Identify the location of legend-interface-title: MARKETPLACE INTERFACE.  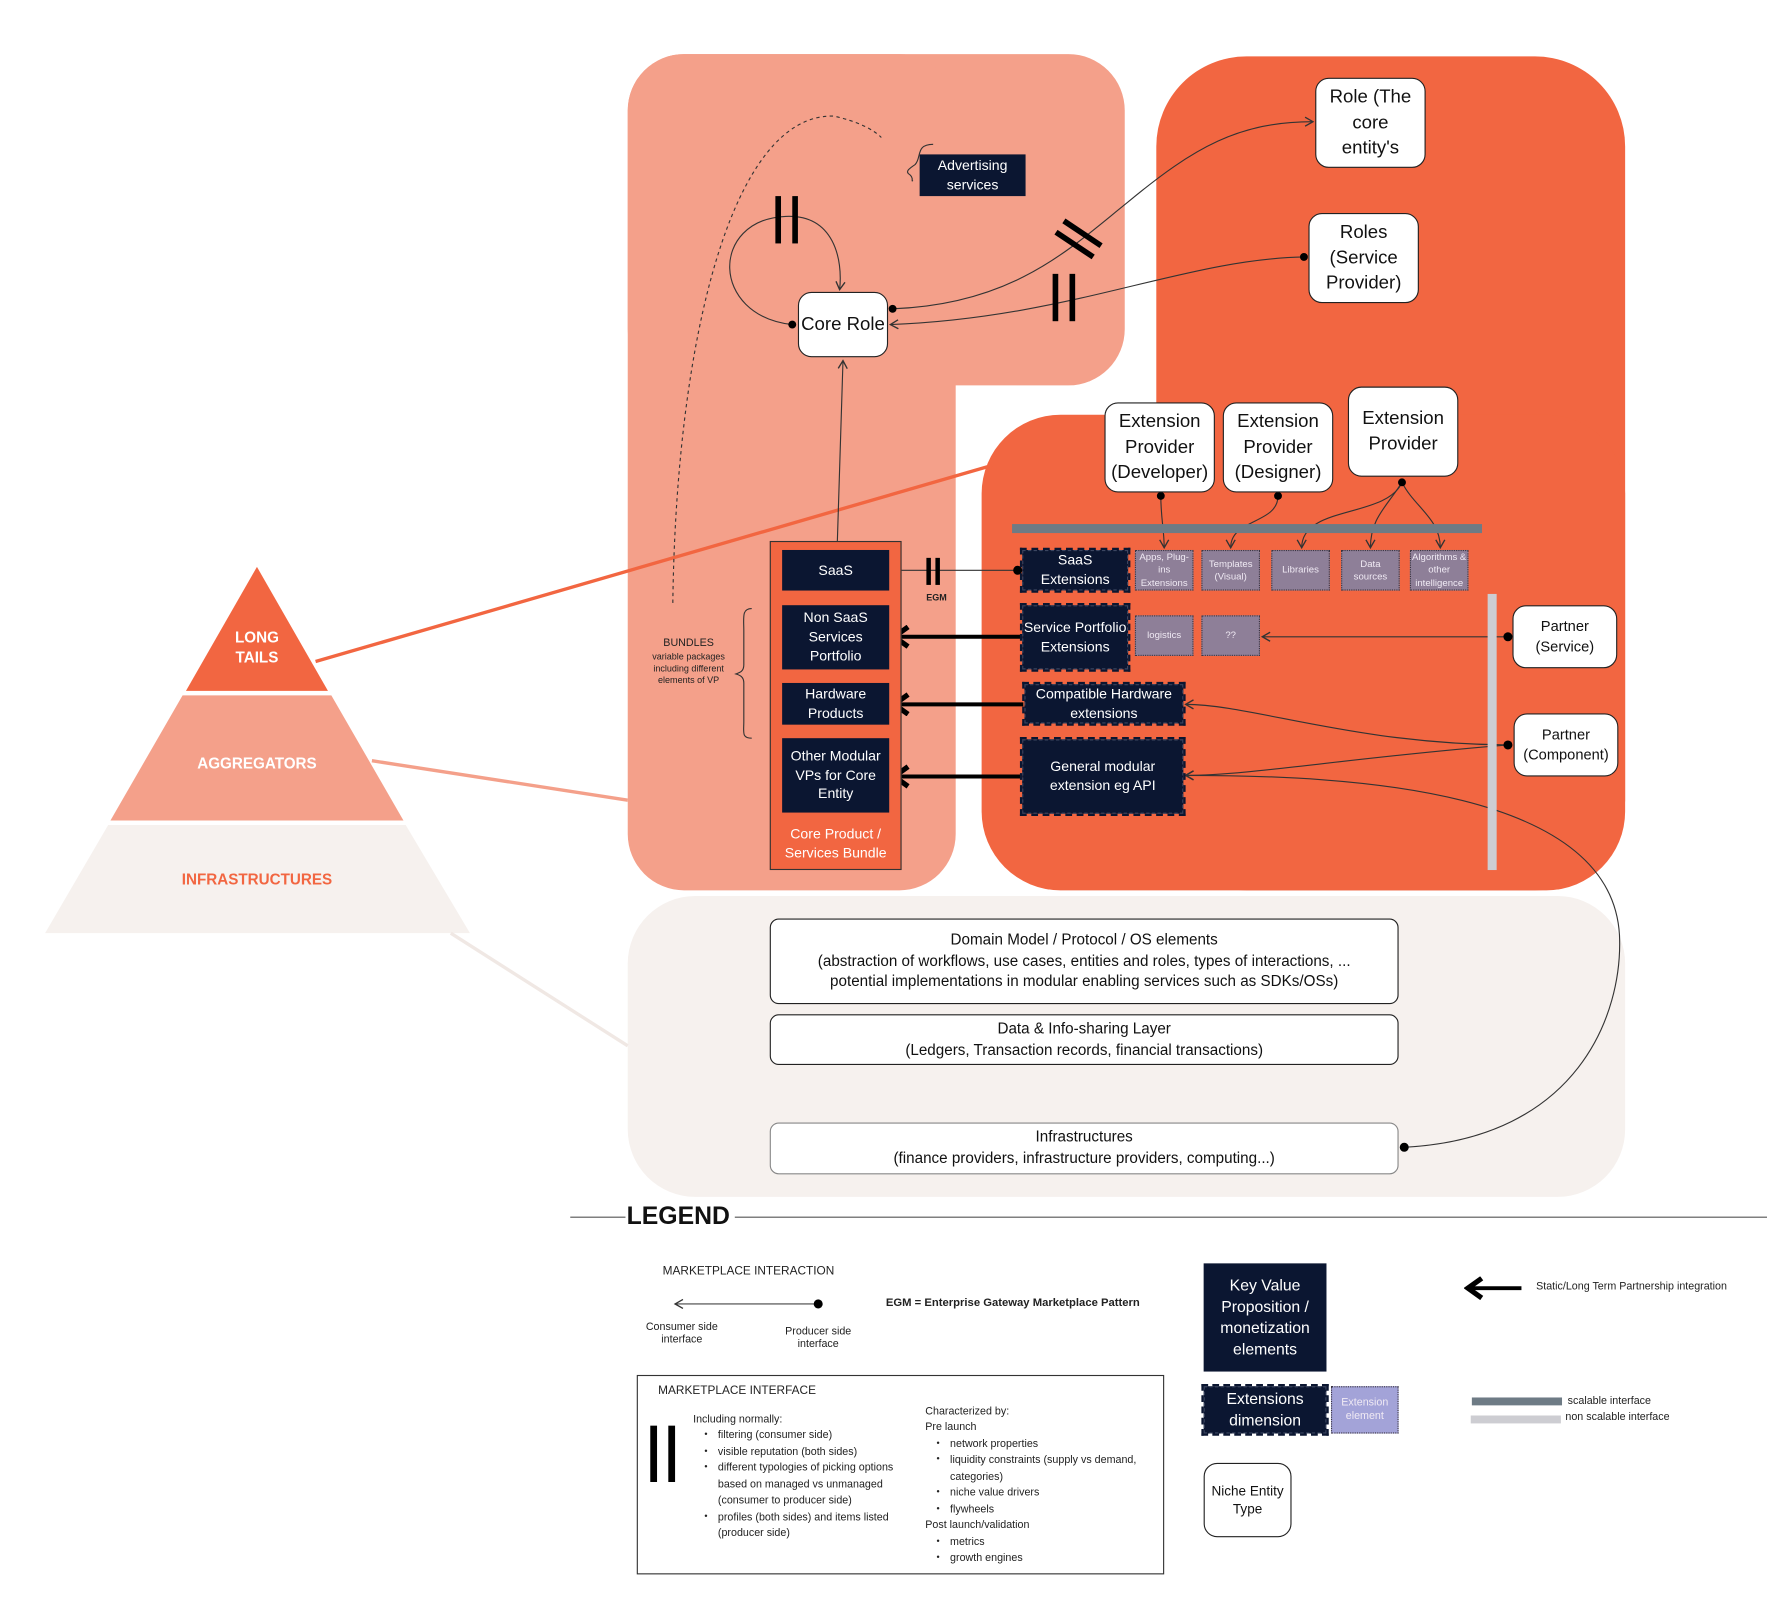
(737, 1390).